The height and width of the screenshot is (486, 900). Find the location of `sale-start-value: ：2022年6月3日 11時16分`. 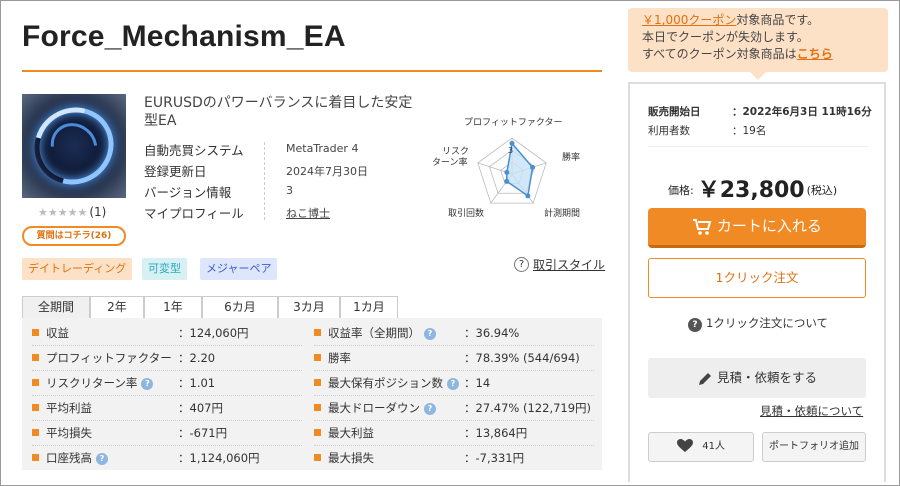

sale-start-value: ：2022年6月3日 11時16分 is located at coordinates (802, 112).